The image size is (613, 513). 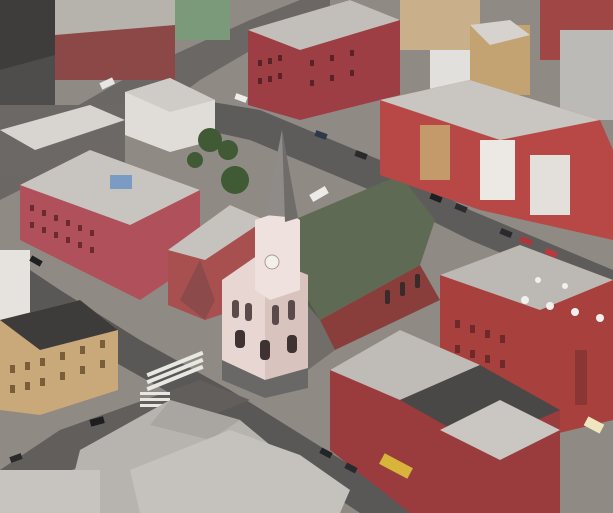 What do you see at coordinates (50, 491) in the screenshot?
I see `building-bottom-left` at bounding box center [50, 491].